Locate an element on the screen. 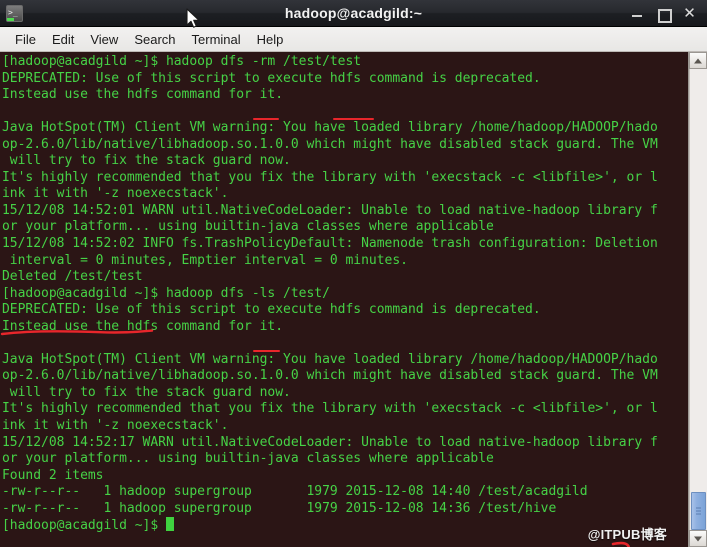  menu-item-edit: Edit is located at coordinates (63, 39).